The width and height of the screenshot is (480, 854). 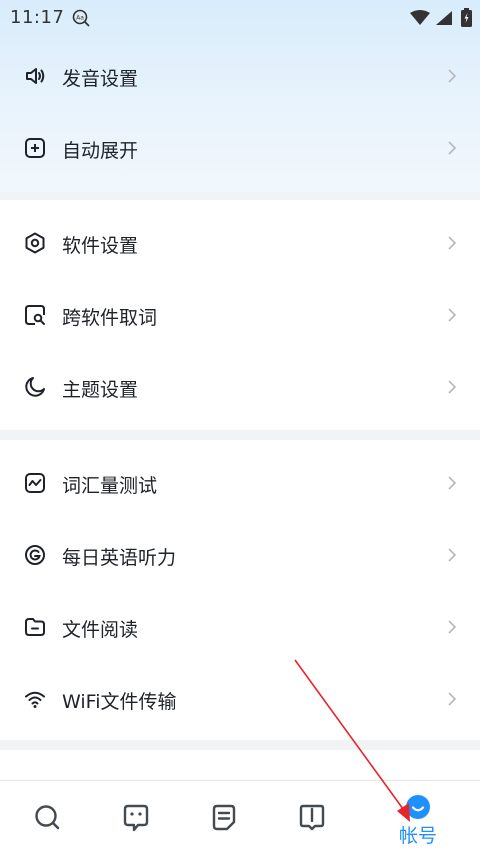 What do you see at coordinates (240, 18) in the screenshot?
I see `status-bar: 11:17 Aa` at bounding box center [240, 18].